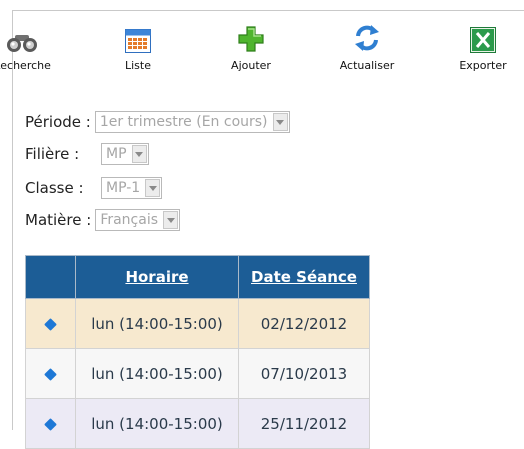 Image resolution: width=524 pixels, height=449 pixels. What do you see at coordinates (481, 38) in the screenshot?
I see `excel-icon` at bounding box center [481, 38].